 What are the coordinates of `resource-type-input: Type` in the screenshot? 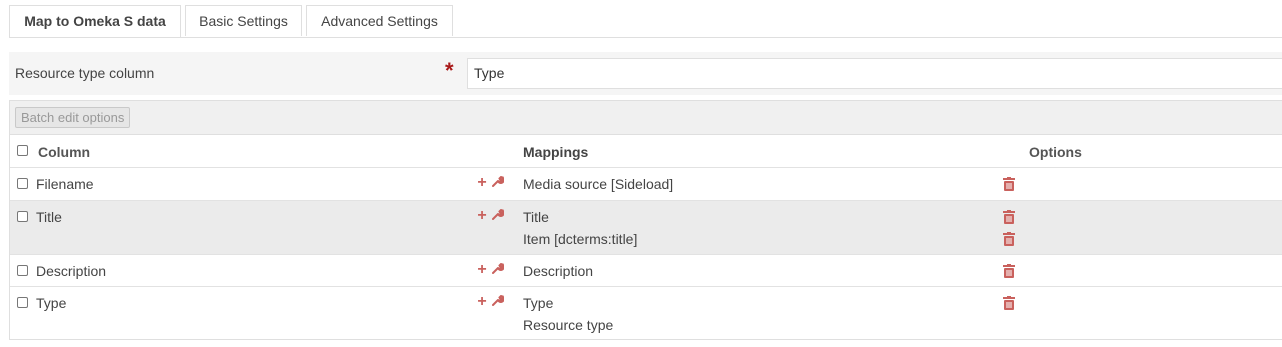 It's located at (874, 73).